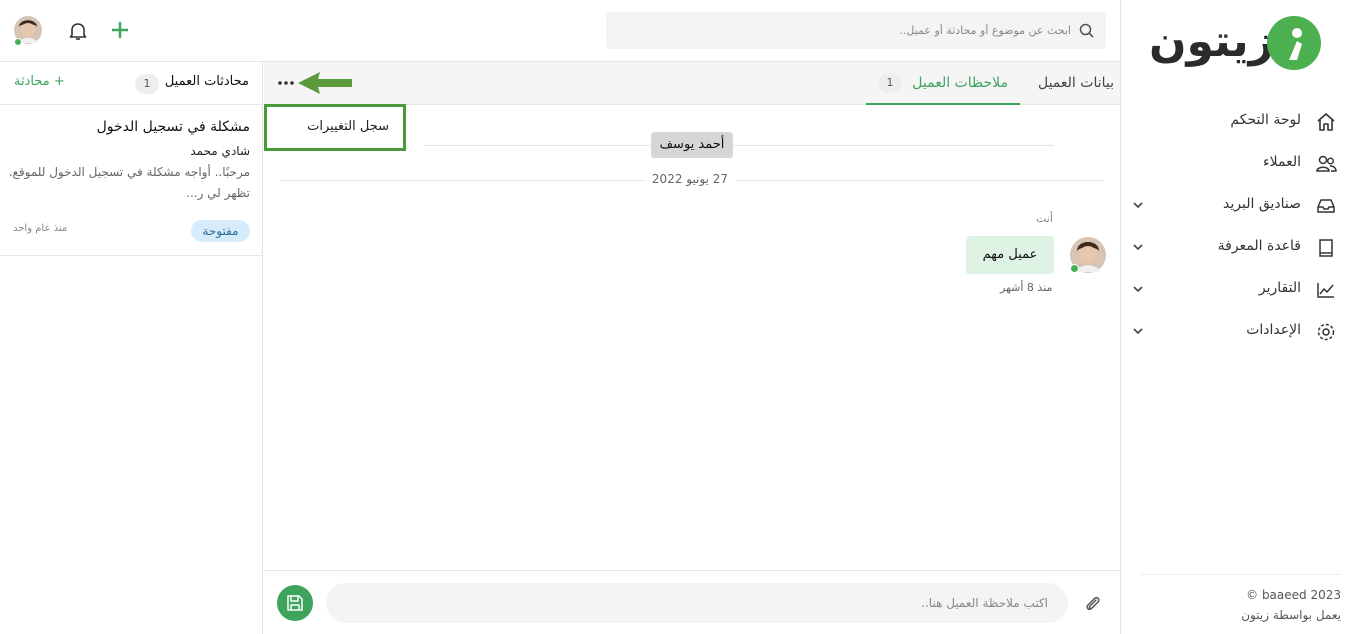 Image resolution: width=1350 pixels, height=634 pixels. Describe the element at coordinates (220, 231) in the screenshot. I see `status-badge: مفتوحة` at that location.